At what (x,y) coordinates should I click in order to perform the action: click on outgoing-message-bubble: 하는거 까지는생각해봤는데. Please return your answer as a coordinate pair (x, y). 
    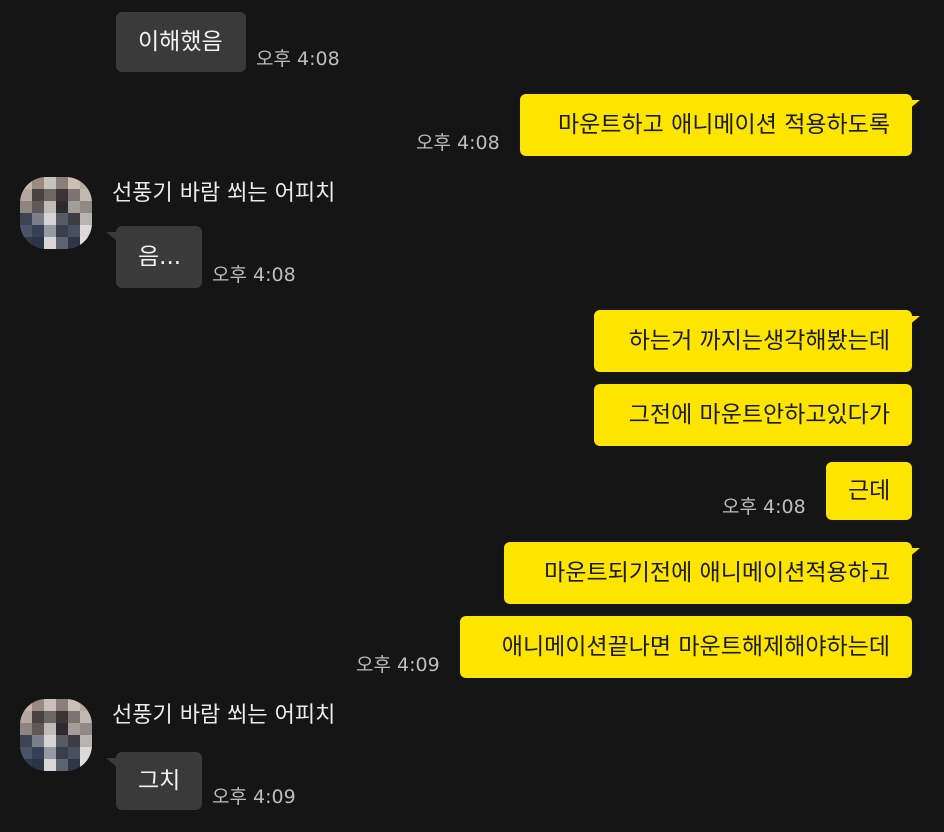
    Looking at the image, I should click on (753, 341).